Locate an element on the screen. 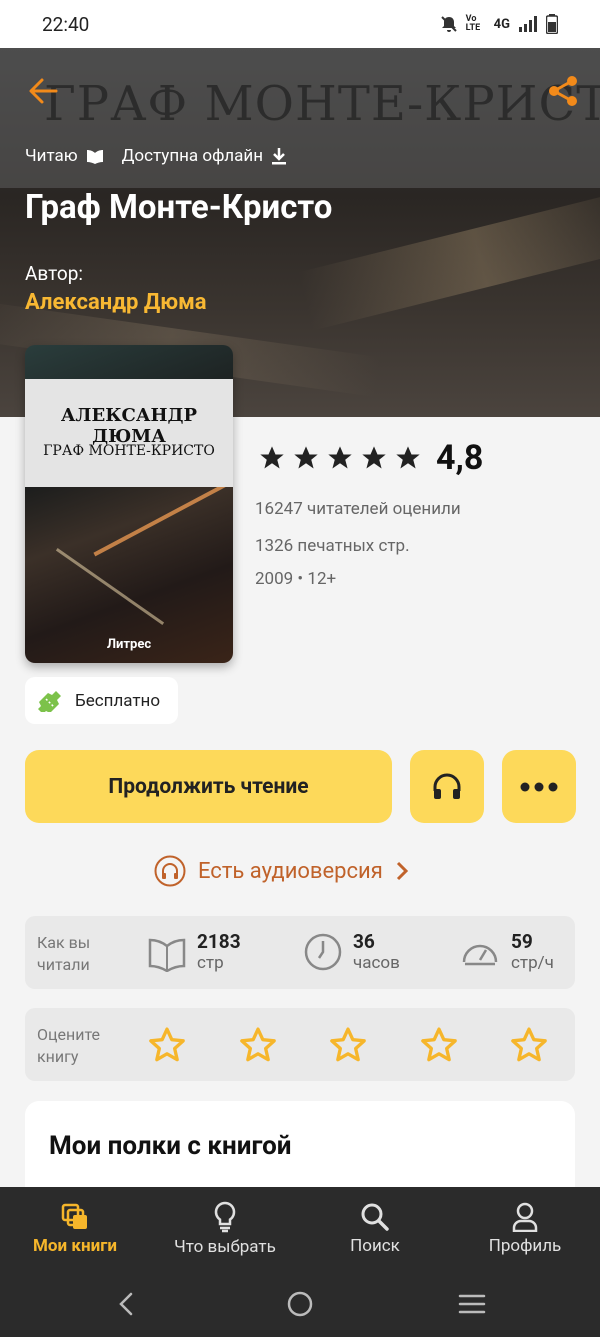  author-link: Александр Дюма is located at coordinates (116, 302).